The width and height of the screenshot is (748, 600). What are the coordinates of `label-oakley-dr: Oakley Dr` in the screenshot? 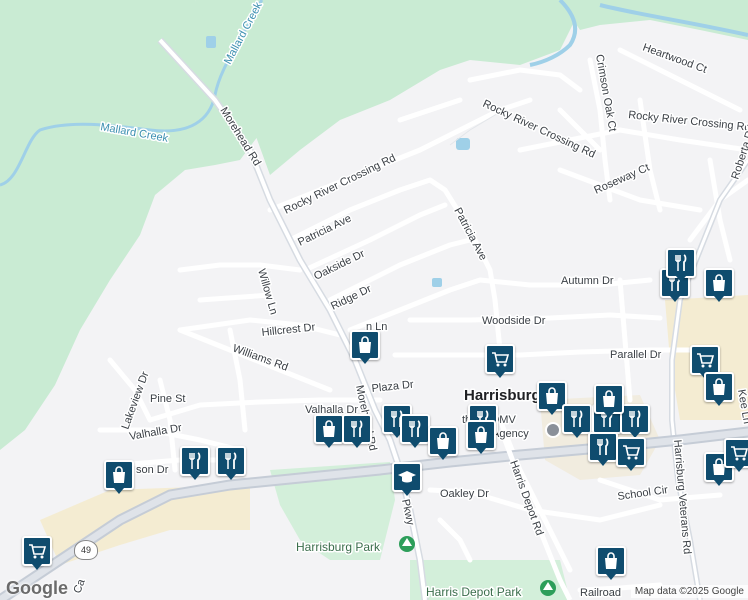 It's located at (464, 494).